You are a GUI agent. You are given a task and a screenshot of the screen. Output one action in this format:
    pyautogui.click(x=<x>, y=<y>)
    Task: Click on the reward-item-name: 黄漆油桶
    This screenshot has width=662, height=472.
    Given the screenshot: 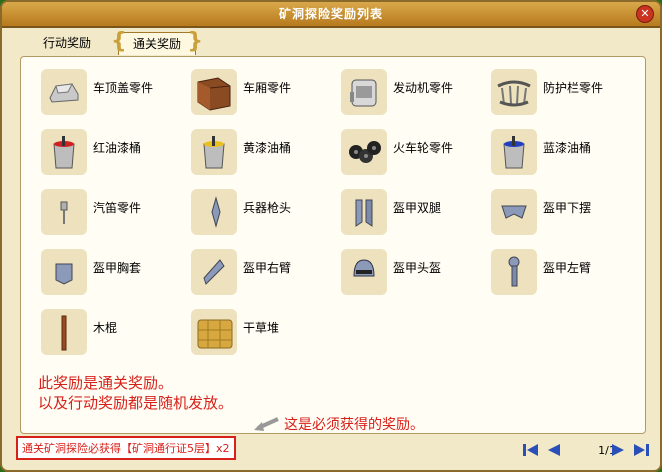 What is the action you would take?
    pyautogui.click(x=267, y=148)
    